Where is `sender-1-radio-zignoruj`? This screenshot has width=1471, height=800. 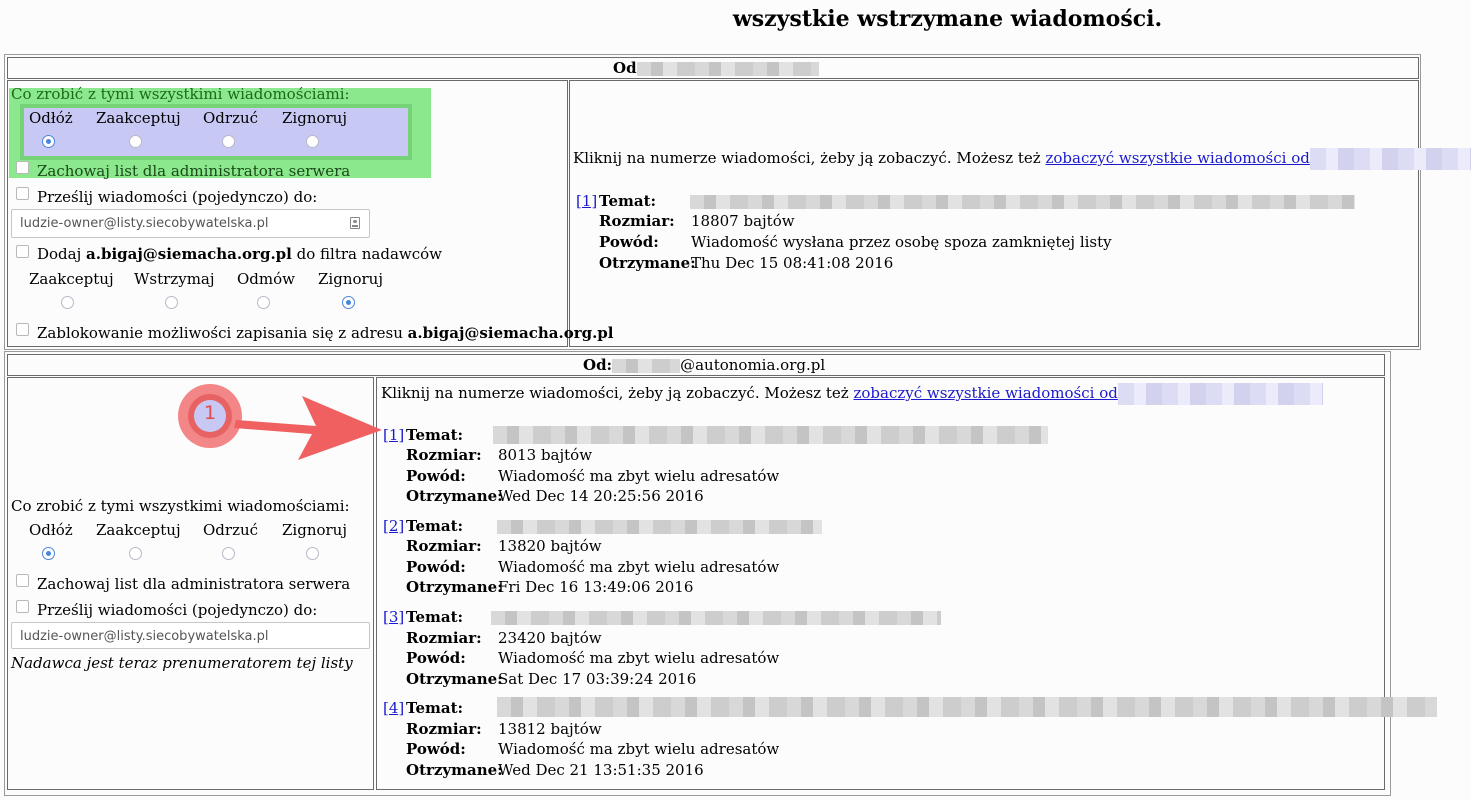
sender-1-radio-zignoruj is located at coordinates (312, 141).